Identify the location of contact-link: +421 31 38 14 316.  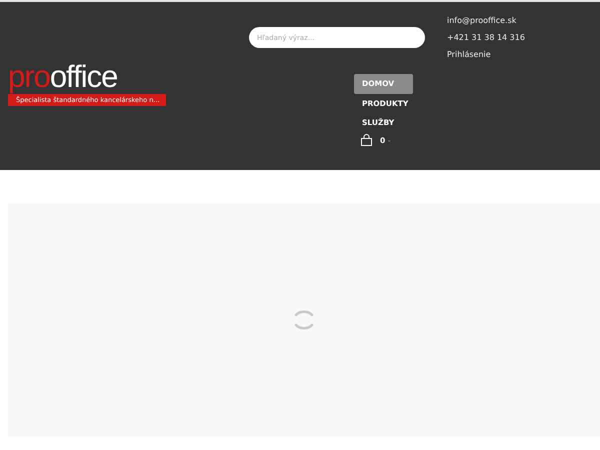
(486, 38).